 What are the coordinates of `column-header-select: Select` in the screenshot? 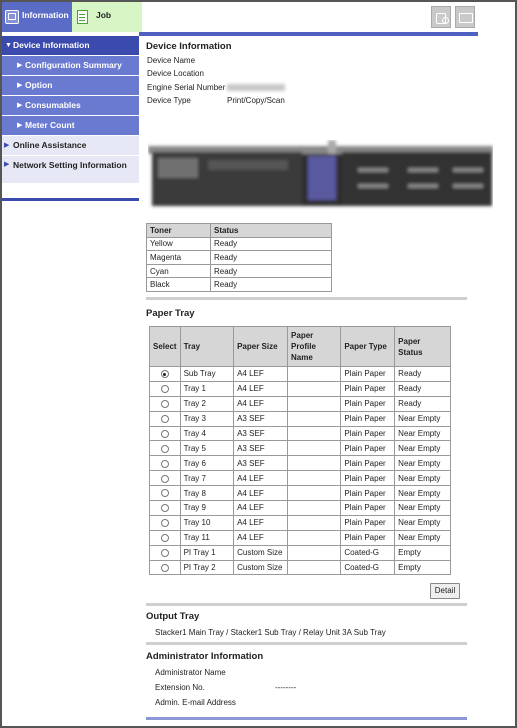 It's located at (165, 346).